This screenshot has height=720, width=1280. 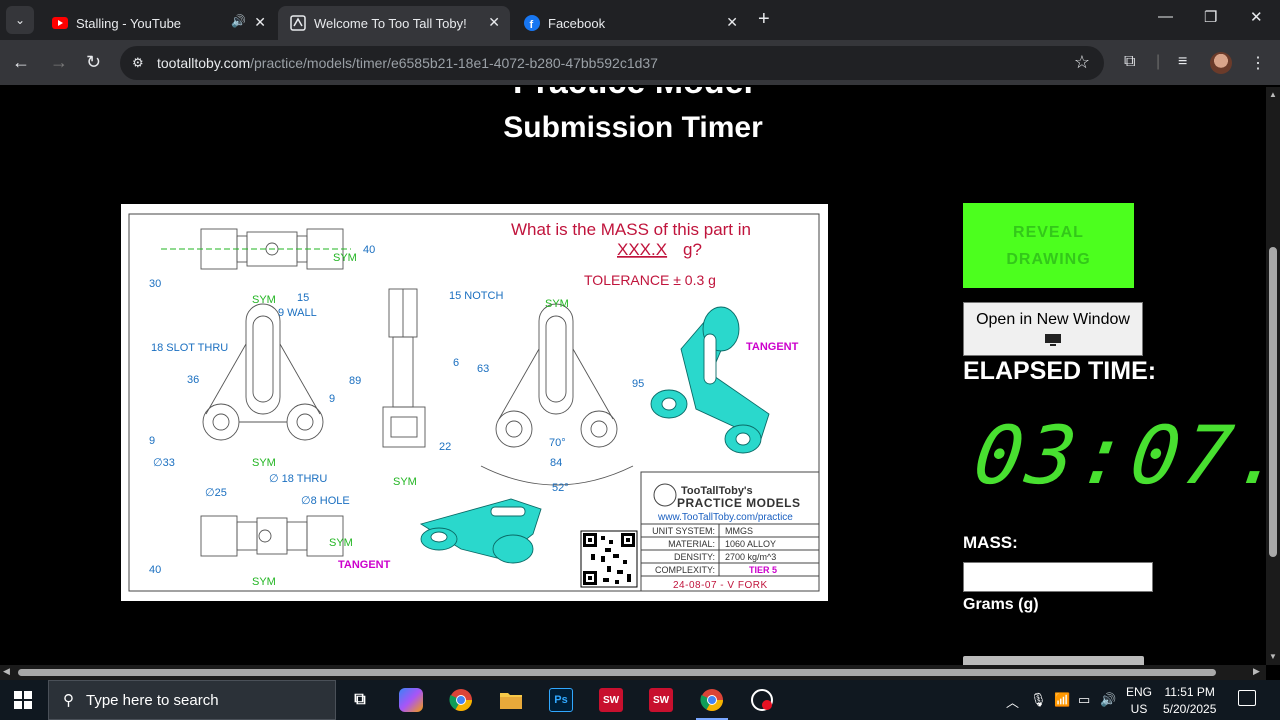 I want to click on vertical-scrollbar: ▲ ▼, so click(x=1273, y=376).